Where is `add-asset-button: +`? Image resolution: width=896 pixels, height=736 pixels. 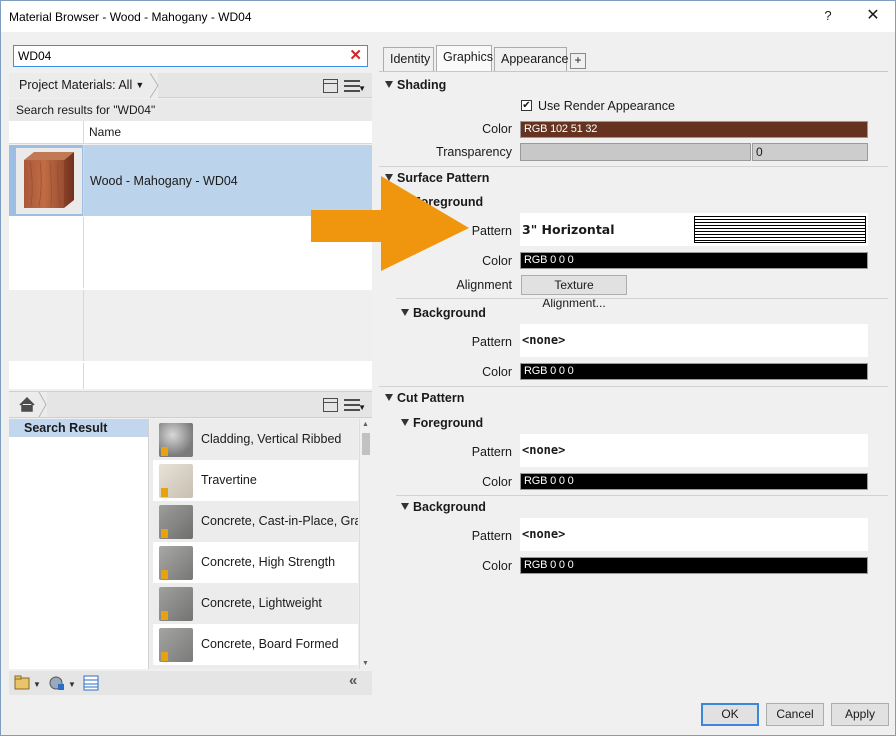 add-asset-button: + is located at coordinates (578, 61).